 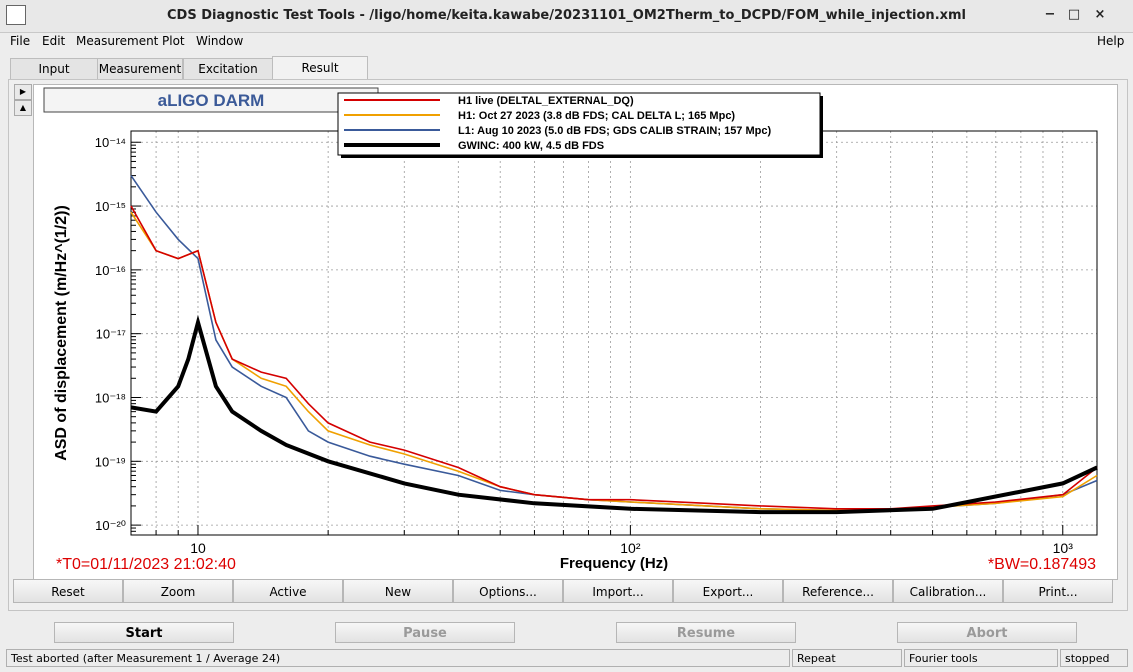 I want to click on status-tool: Fourier tools, so click(x=981, y=658).